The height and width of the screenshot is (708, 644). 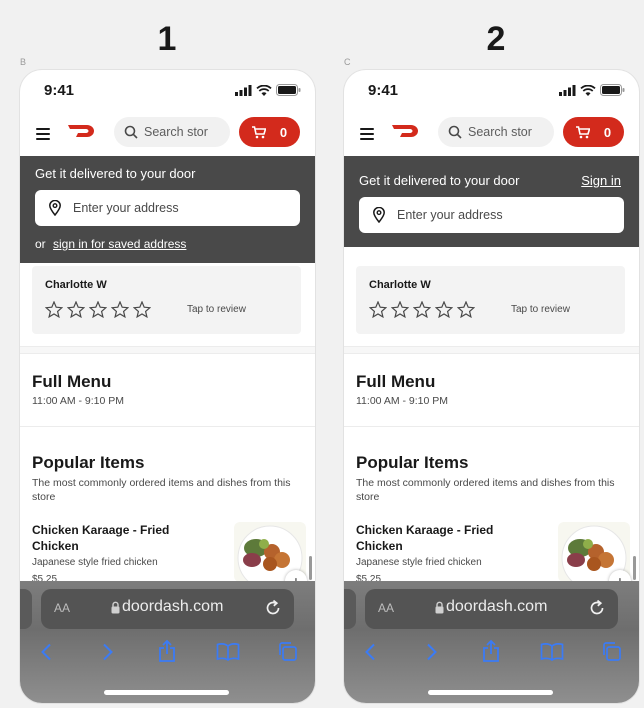 What do you see at coordinates (40, 244) in the screenshot?
I see `or-text: or` at bounding box center [40, 244].